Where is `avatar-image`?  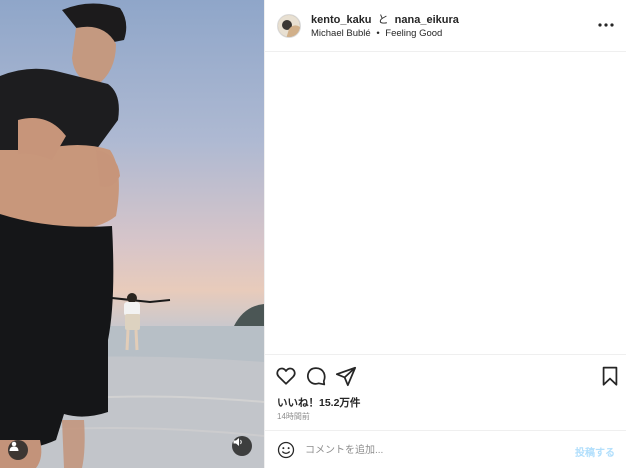 avatar-image is located at coordinates (289, 26).